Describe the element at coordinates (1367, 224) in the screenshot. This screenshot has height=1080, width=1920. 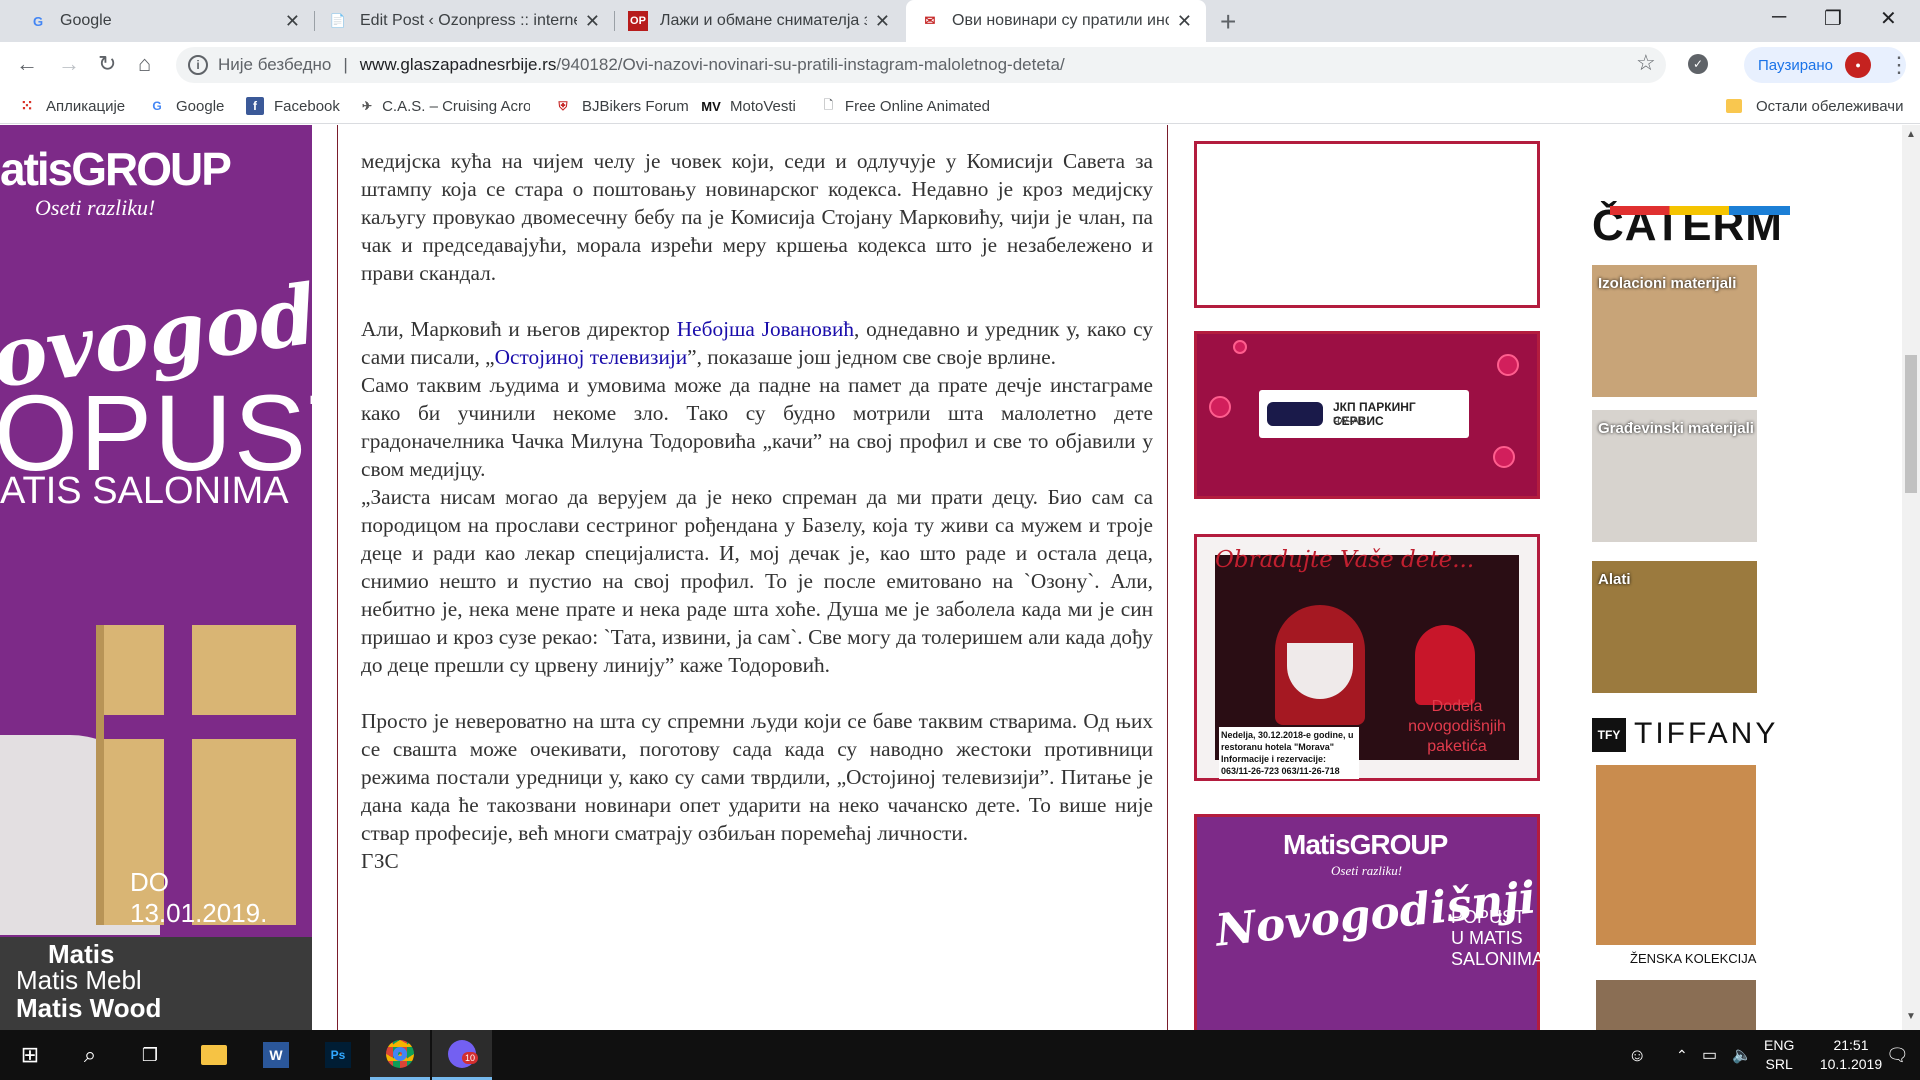
I see `empty-ad-slot` at that location.